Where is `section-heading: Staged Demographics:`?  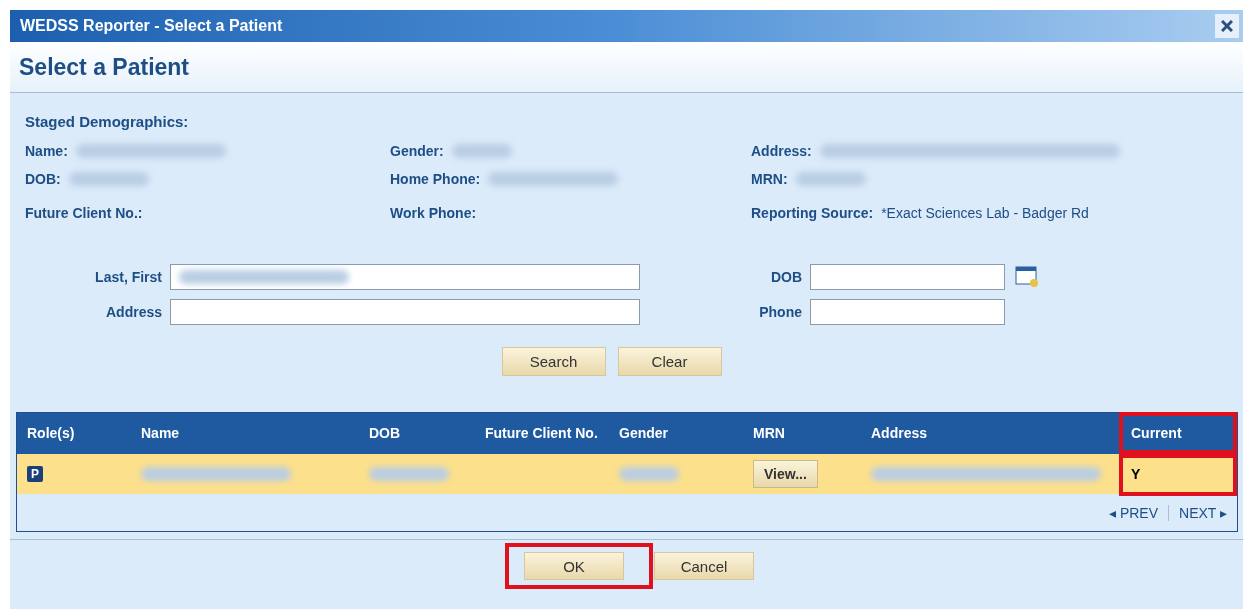 section-heading: Staged Demographics: is located at coordinates (107, 121).